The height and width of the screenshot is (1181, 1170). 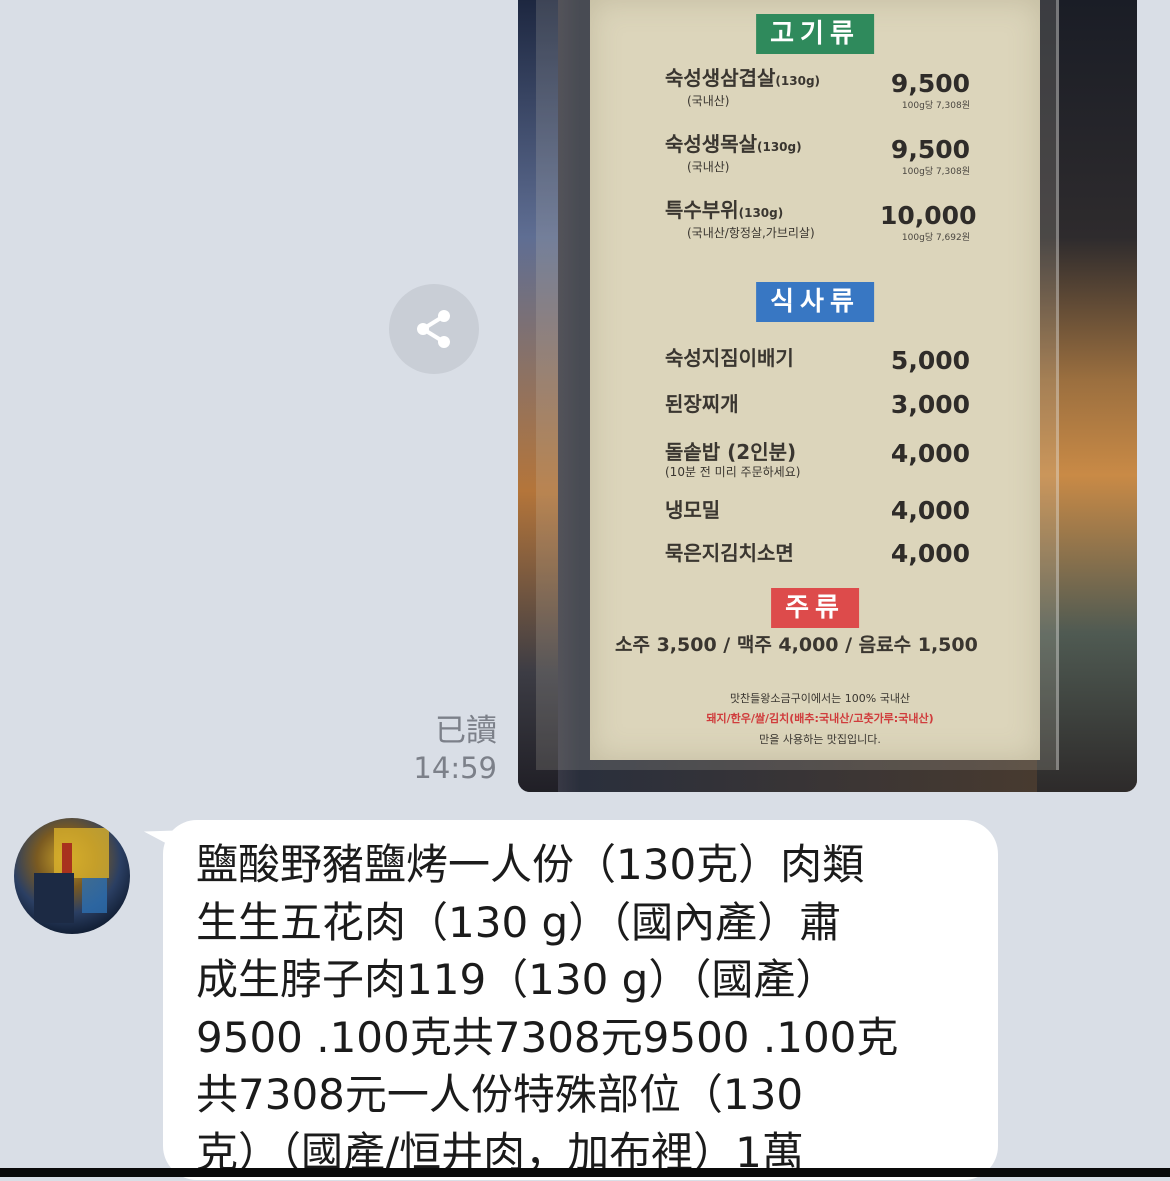 I want to click on read-receipt: 已讀 14:59, so click(x=451, y=749).